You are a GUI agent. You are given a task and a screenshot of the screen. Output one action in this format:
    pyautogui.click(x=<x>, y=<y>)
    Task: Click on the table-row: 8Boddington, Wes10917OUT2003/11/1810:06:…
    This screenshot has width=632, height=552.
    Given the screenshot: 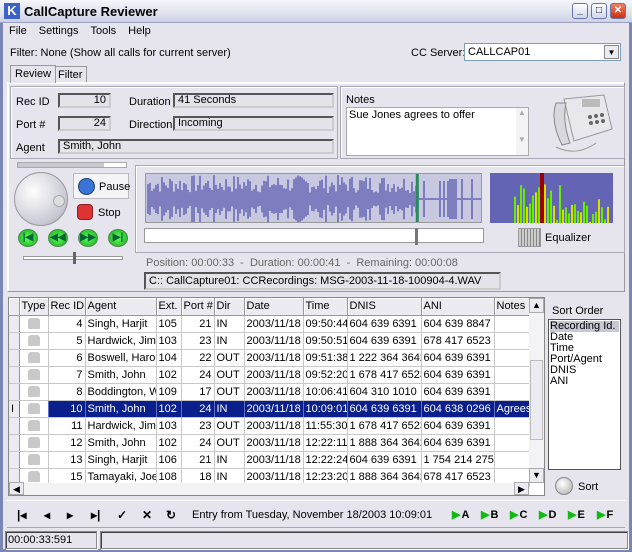 What is the action you would take?
    pyautogui.click(x=269, y=392)
    